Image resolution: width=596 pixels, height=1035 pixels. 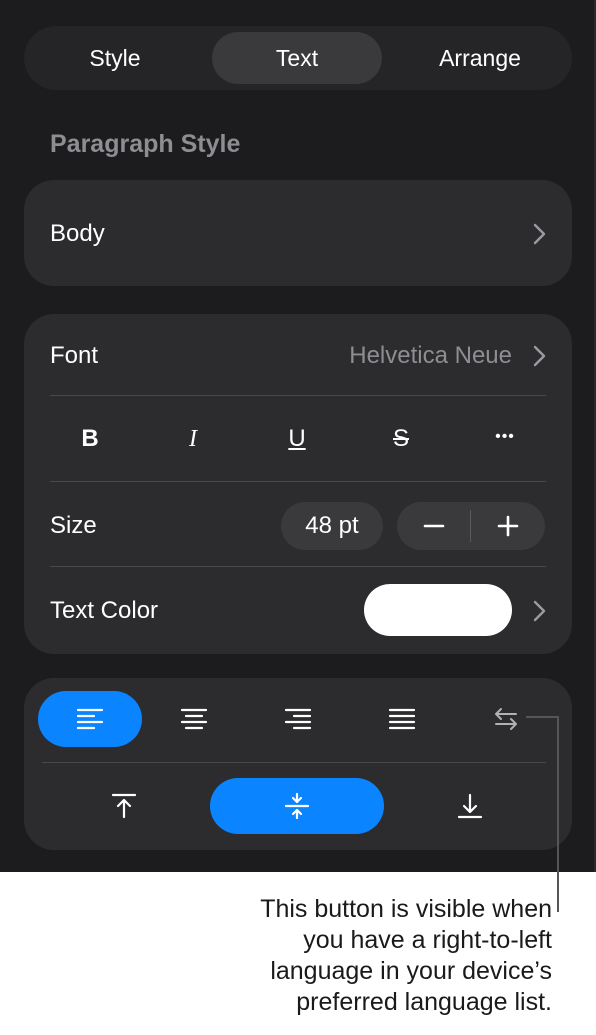 I want to click on tab-text: Text, so click(x=297, y=58).